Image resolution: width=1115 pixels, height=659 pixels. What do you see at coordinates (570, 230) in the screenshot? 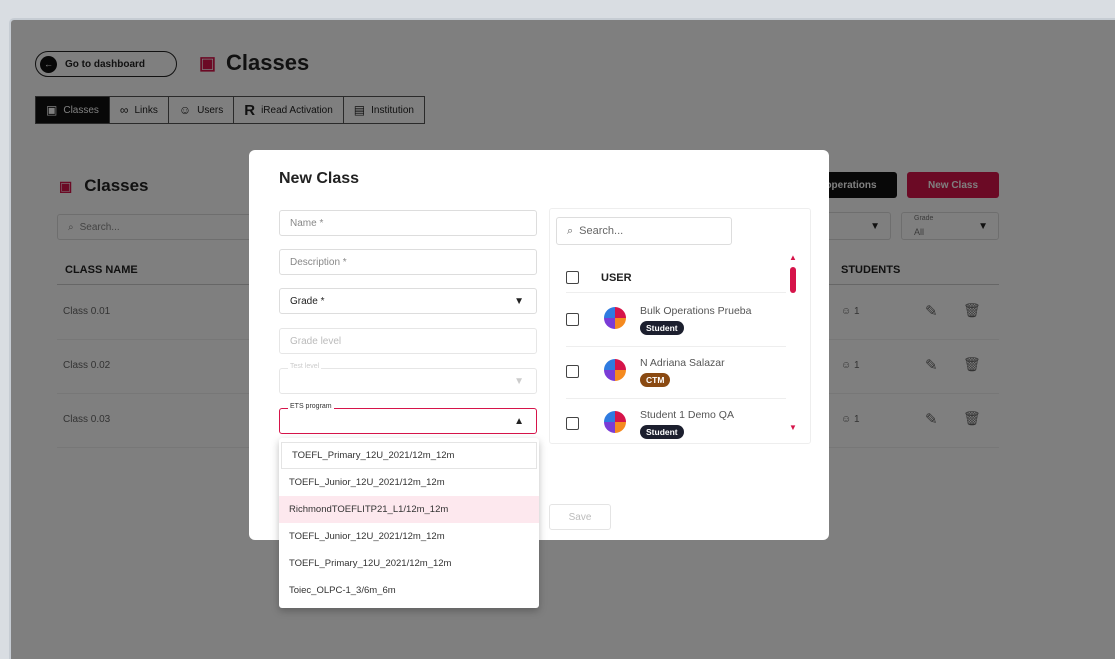
I see `search-icon: ⌕` at bounding box center [570, 230].